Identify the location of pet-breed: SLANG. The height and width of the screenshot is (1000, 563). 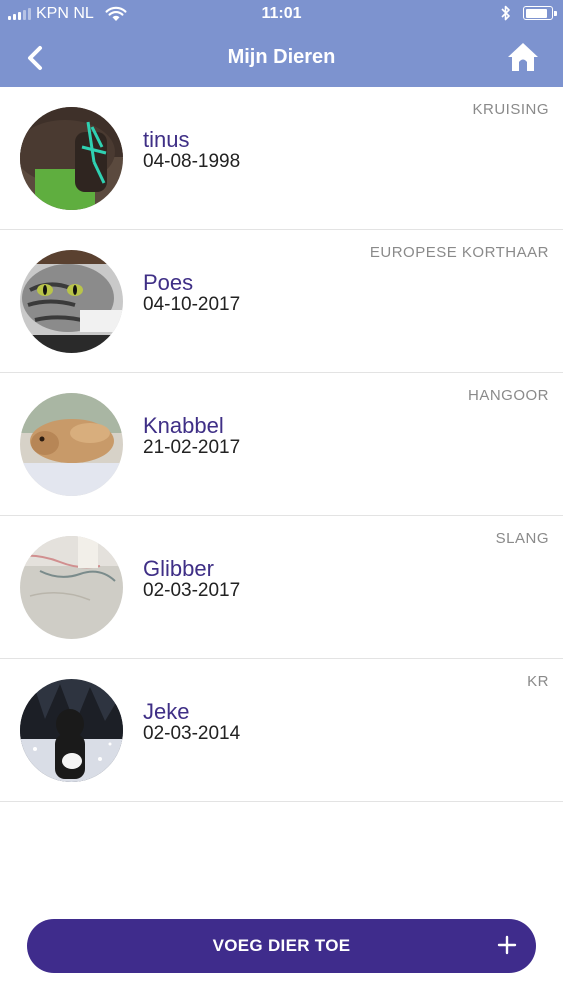
(522, 538).